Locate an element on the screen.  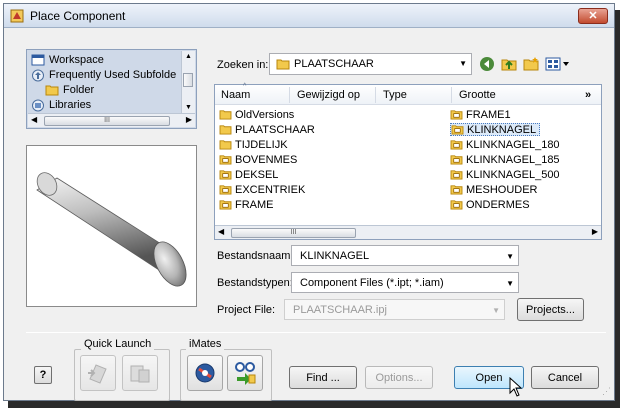
open-button-label: Open is located at coordinates (489, 377).